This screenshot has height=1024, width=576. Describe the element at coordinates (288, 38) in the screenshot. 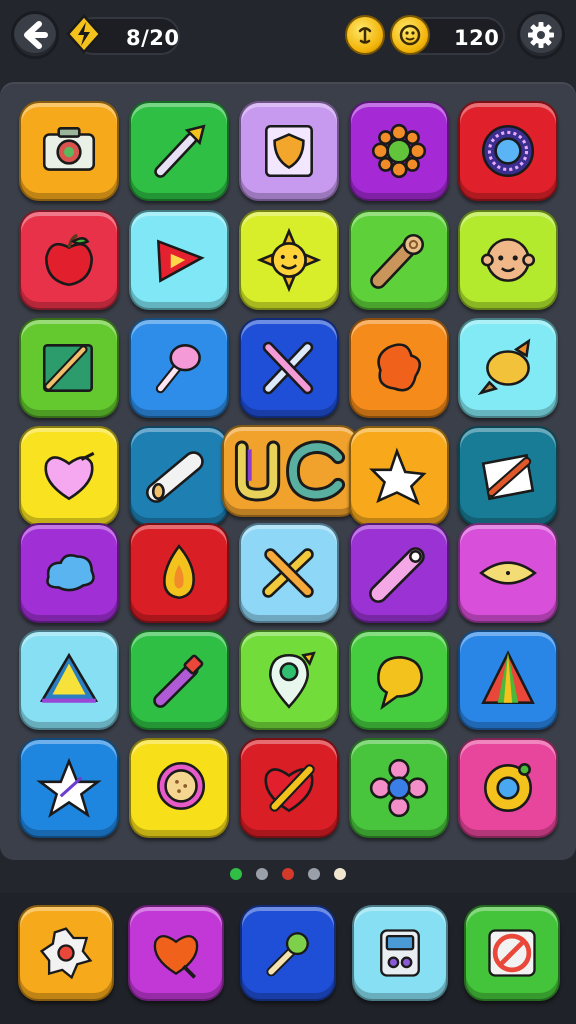

I see `top-bar: 8/20 120` at that location.